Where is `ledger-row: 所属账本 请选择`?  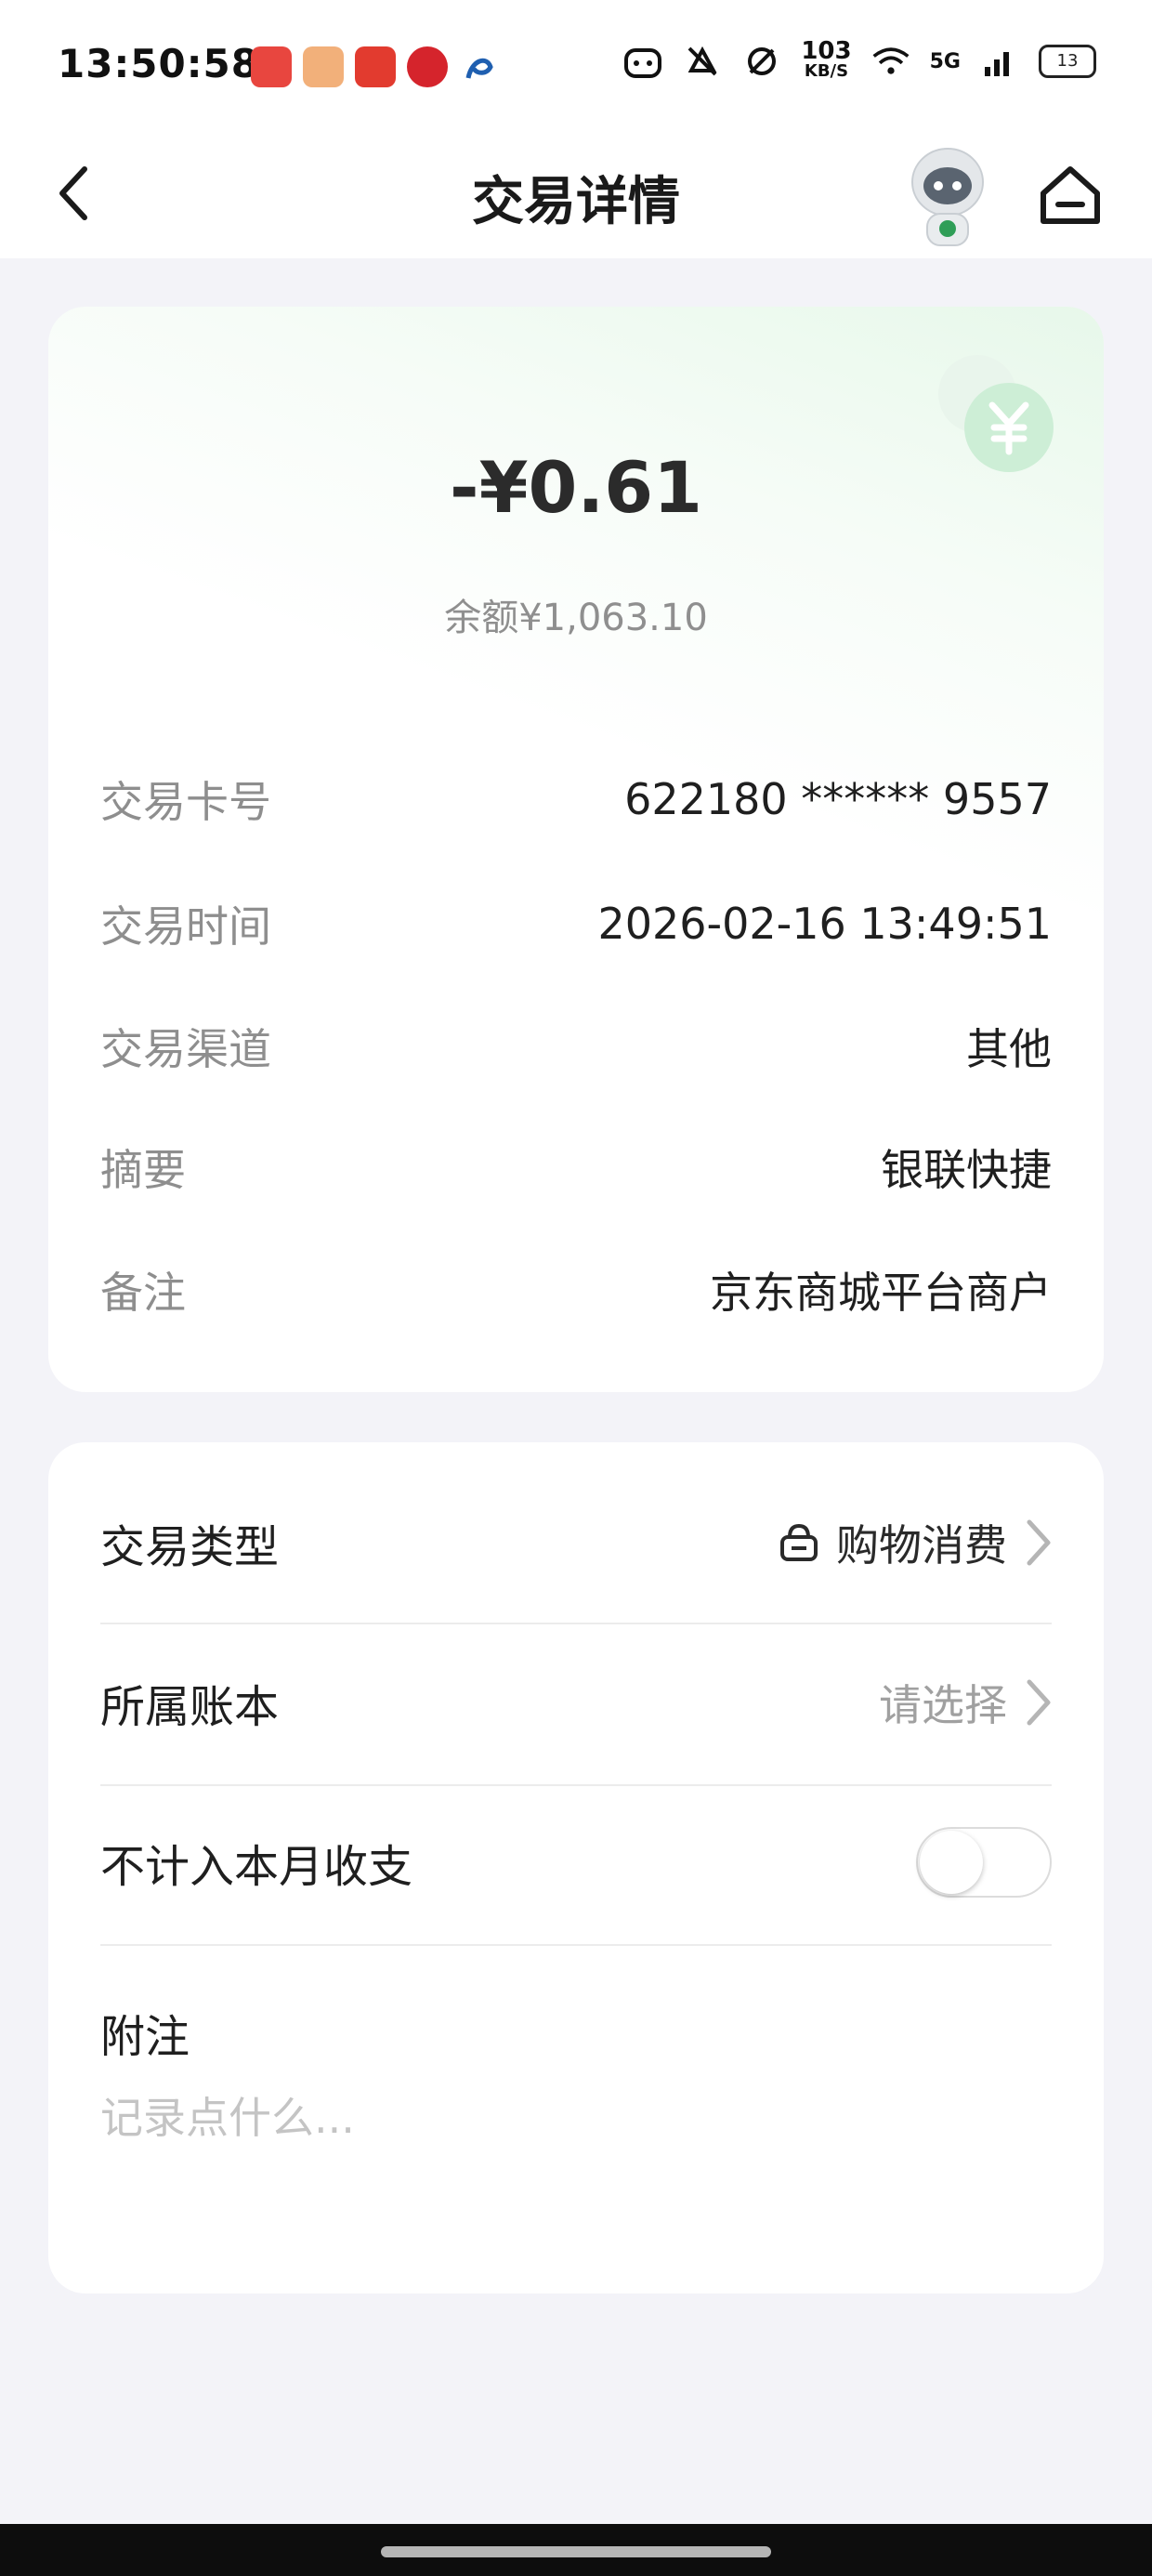
ledger-row: 所属账本 请选择 is located at coordinates (576, 1702).